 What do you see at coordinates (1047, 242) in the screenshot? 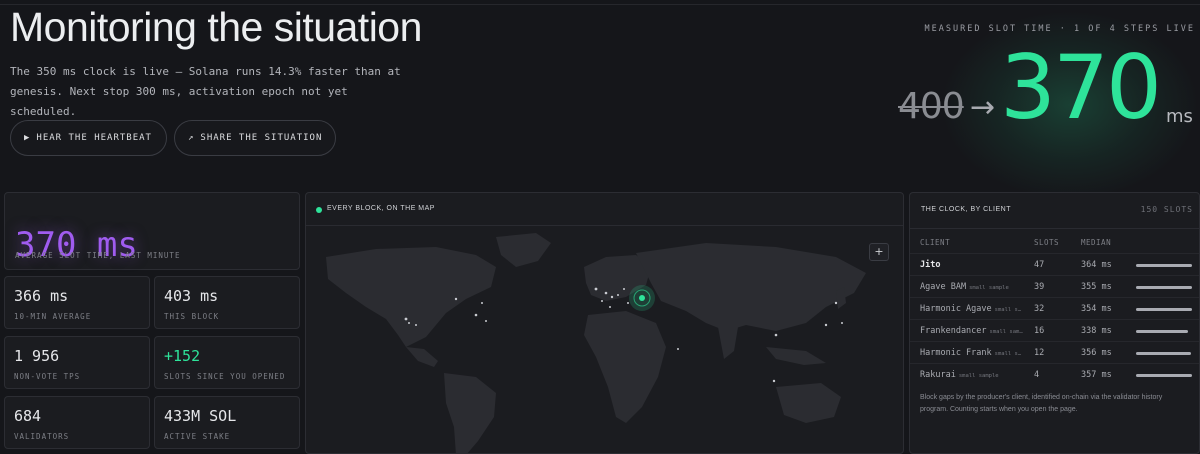
I see `slots-column-header: SLOTS` at bounding box center [1047, 242].